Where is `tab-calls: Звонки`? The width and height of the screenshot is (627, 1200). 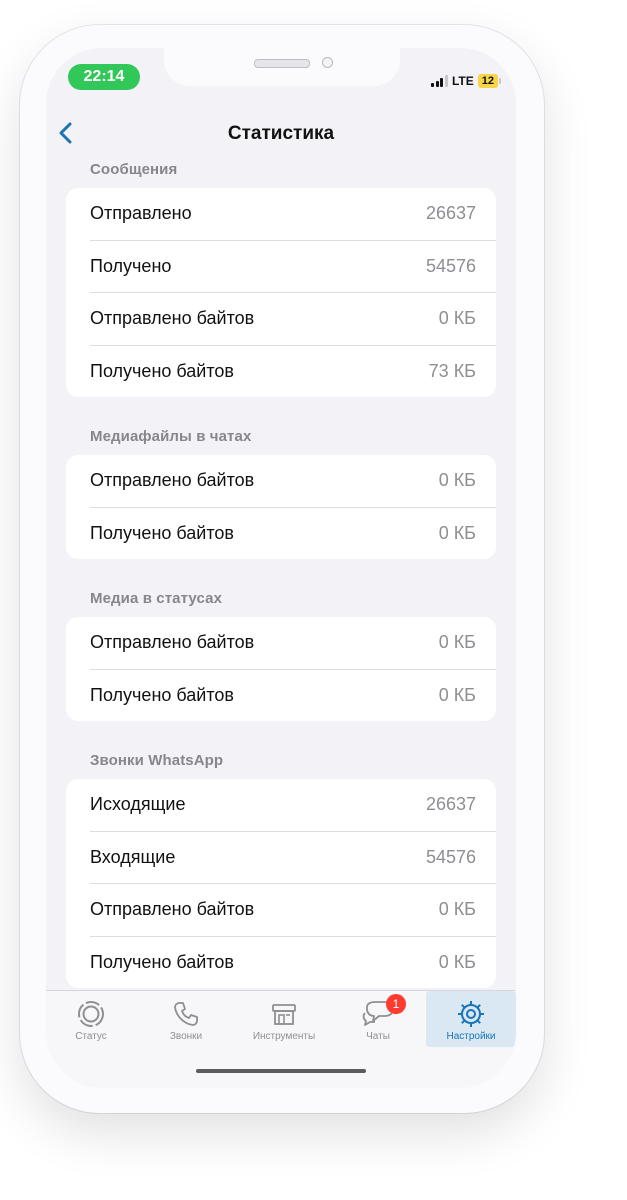
tab-calls: Звонки is located at coordinates (186, 1019).